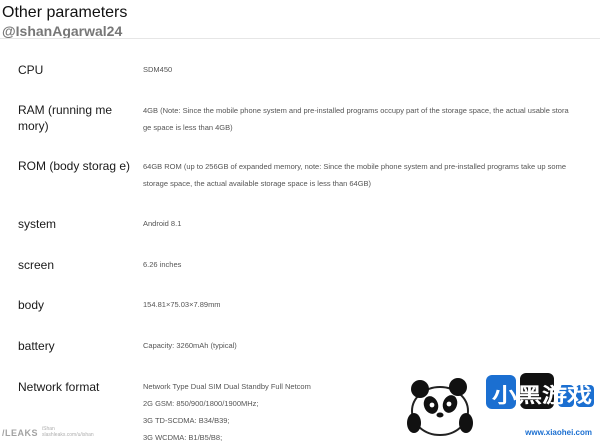  I want to click on watermark-caption: iShan slashleaks.com/u/ishan, so click(68, 432).